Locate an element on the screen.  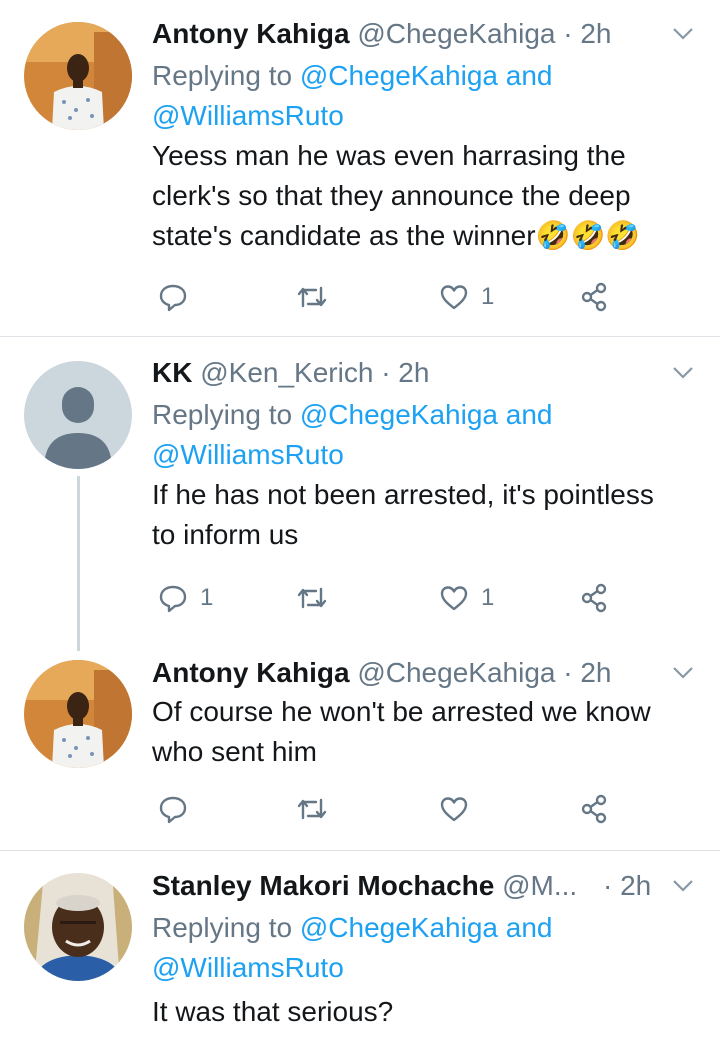
tweet-text: It was that serious? is located at coordinates (273, 1011).